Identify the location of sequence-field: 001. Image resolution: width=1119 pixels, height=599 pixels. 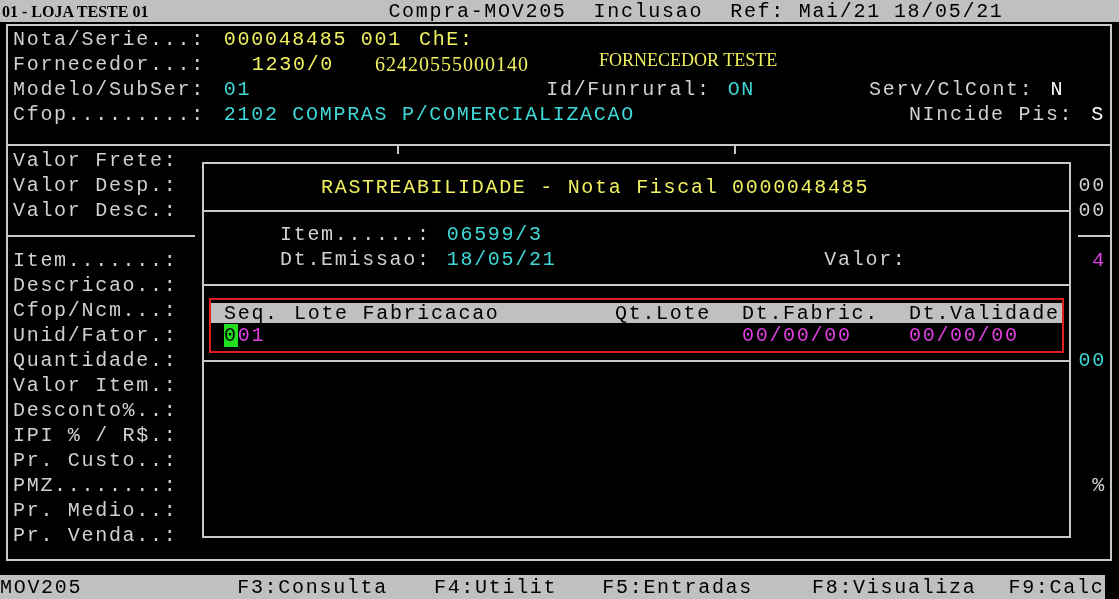
(245, 335).